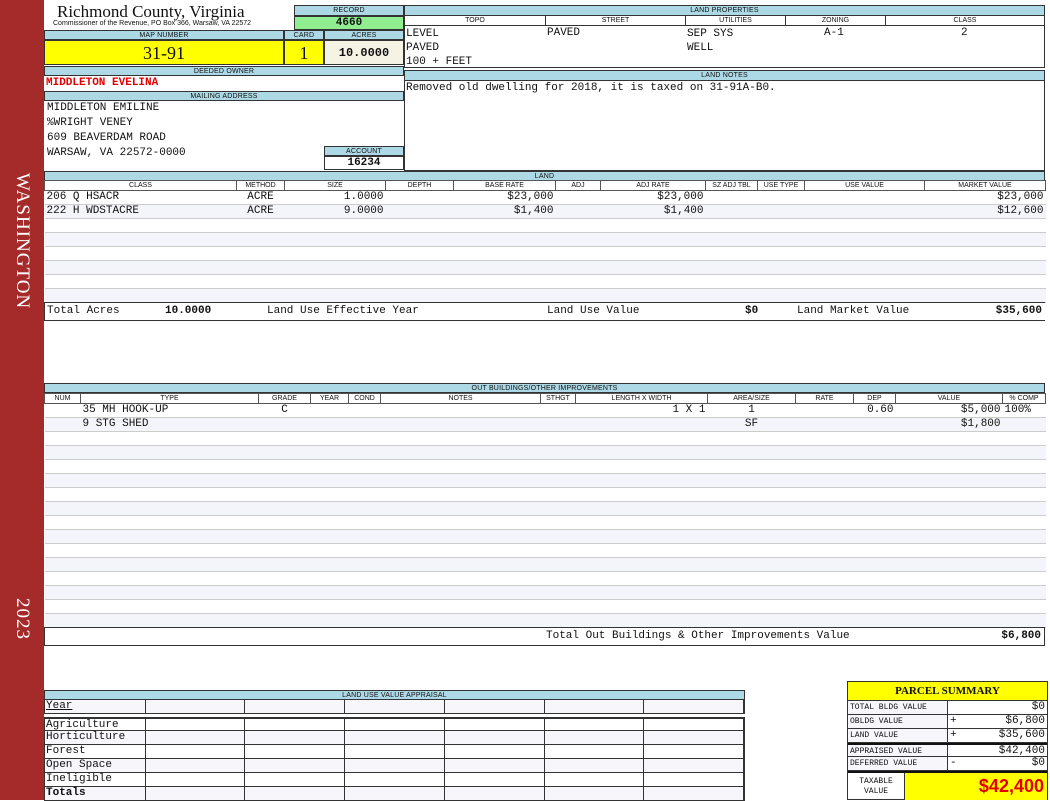 The image size is (1050, 801). Describe the element at coordinates (564, 33) in the screenshot. I see `street-value: PAVED` at that location.